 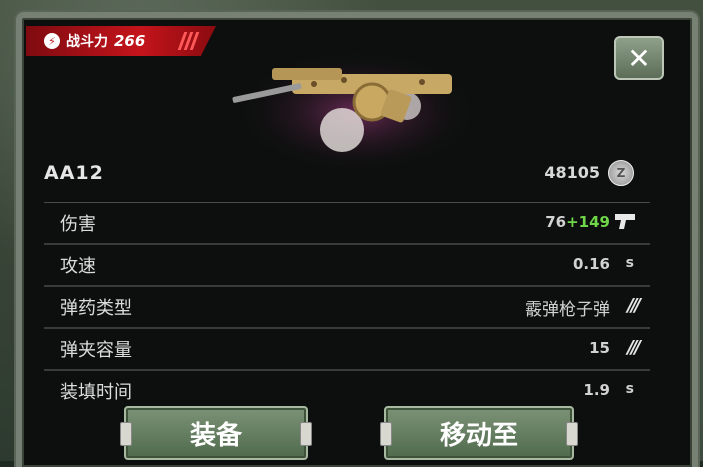 I want to click on coin-icon: Z, so click(x=621, y=173).